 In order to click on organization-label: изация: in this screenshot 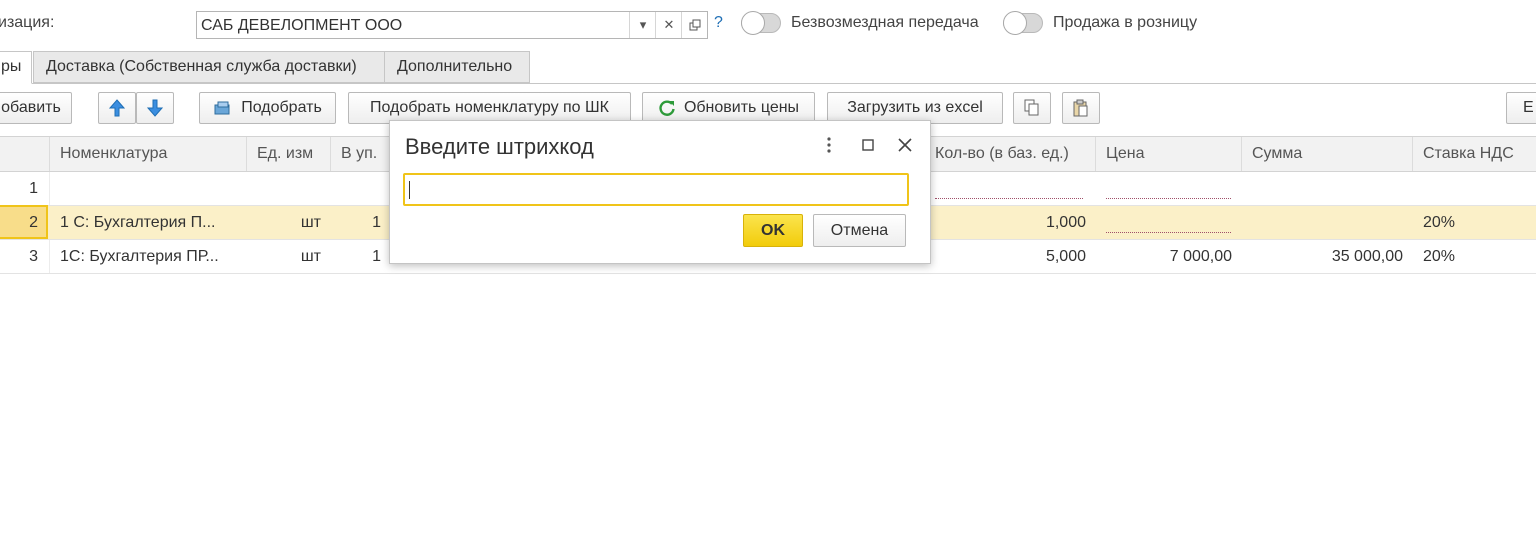, I will do `click(27, 22)`.